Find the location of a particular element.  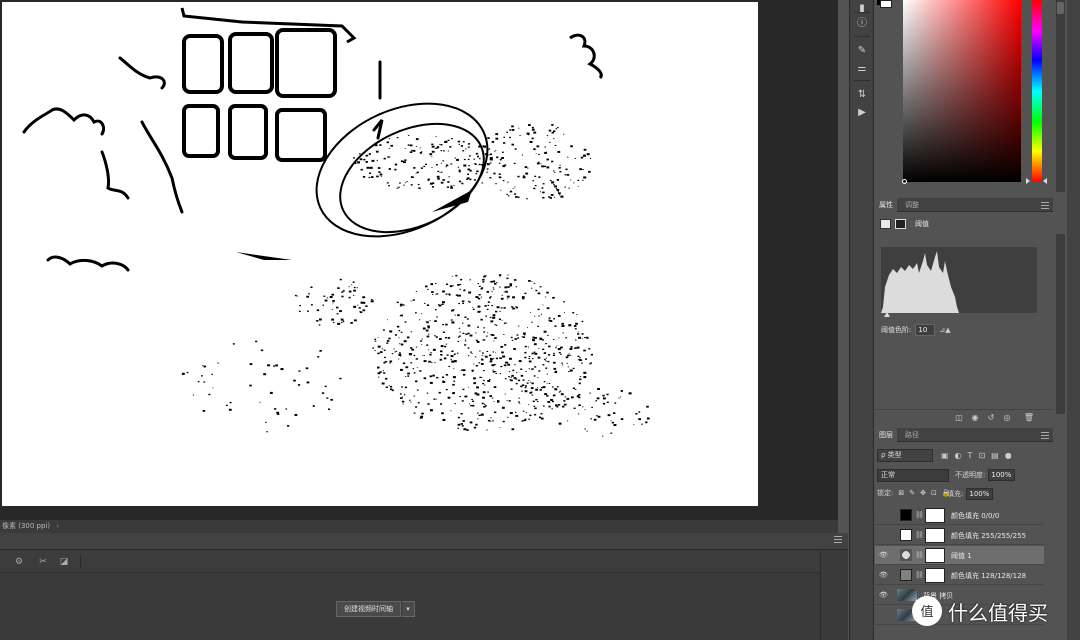

layers-menu-icon is located at coordinates (1045, 436).